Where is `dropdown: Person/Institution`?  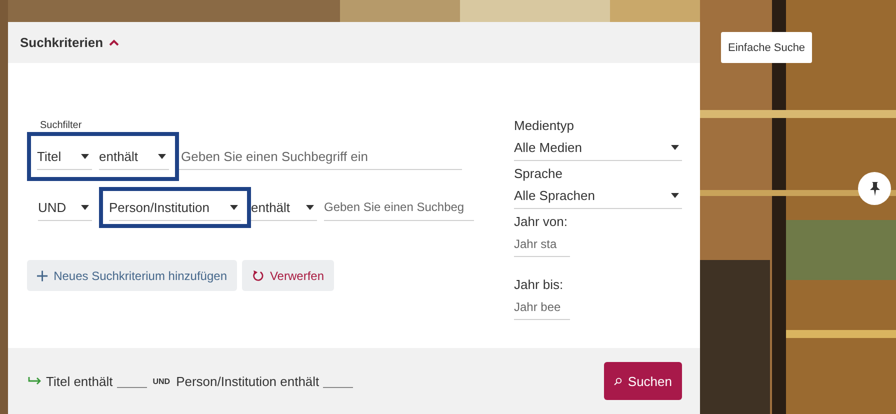
dropdown: Person/Institution is located at coordinates (175, 207).